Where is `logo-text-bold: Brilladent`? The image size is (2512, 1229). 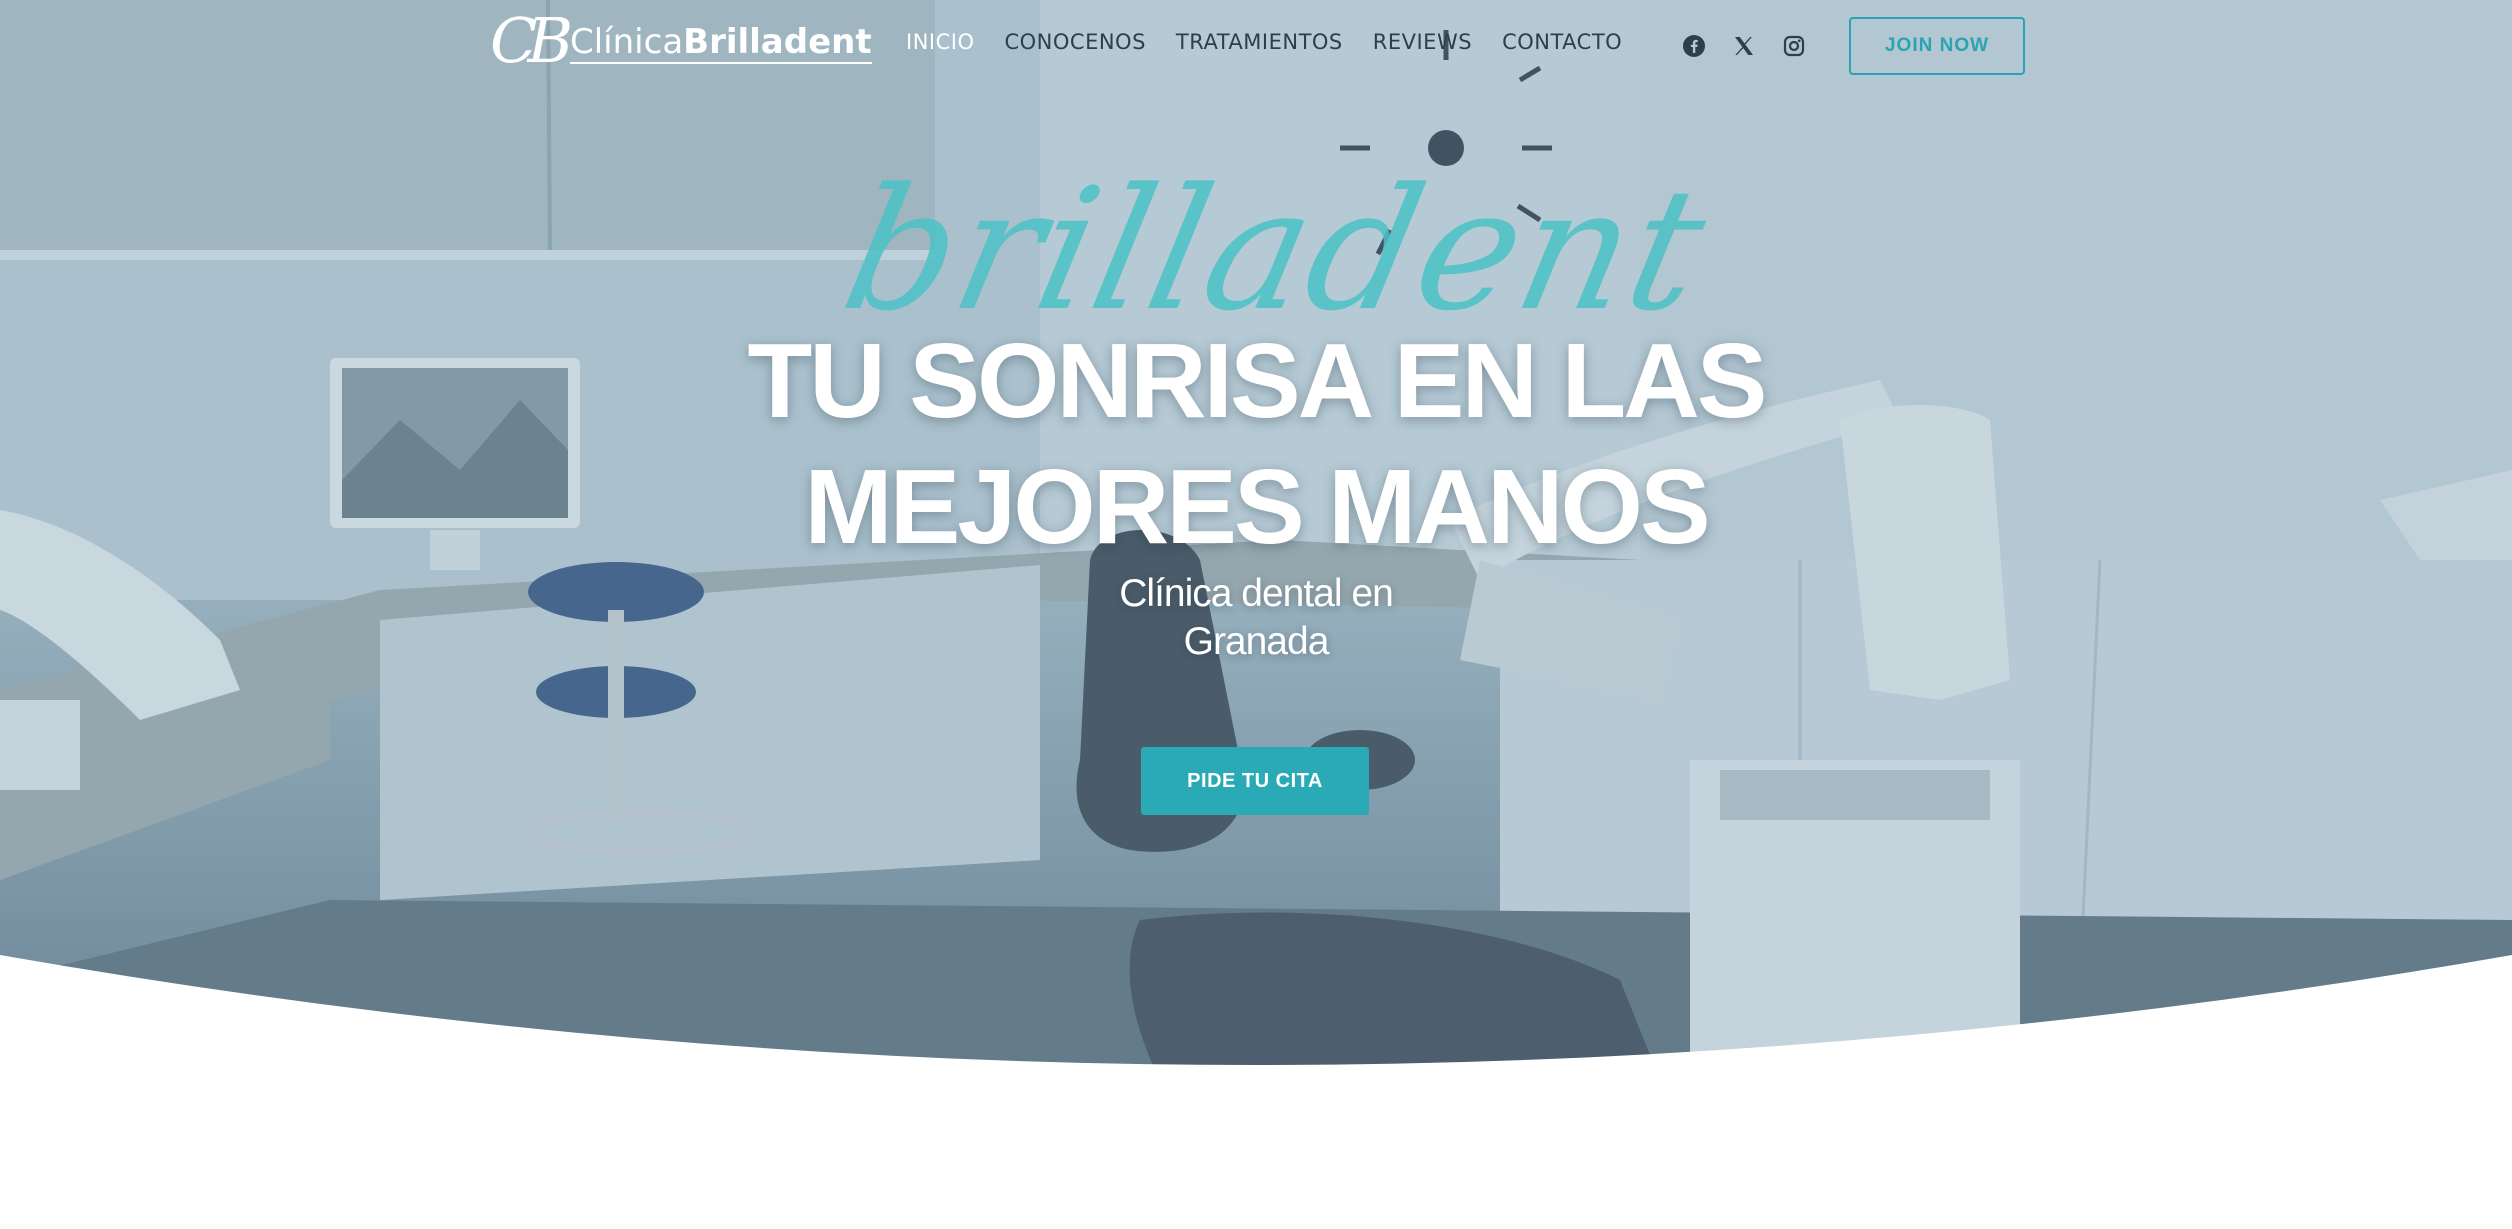
logo-text-bold: Brilladent is located at coordinates (777, 42).